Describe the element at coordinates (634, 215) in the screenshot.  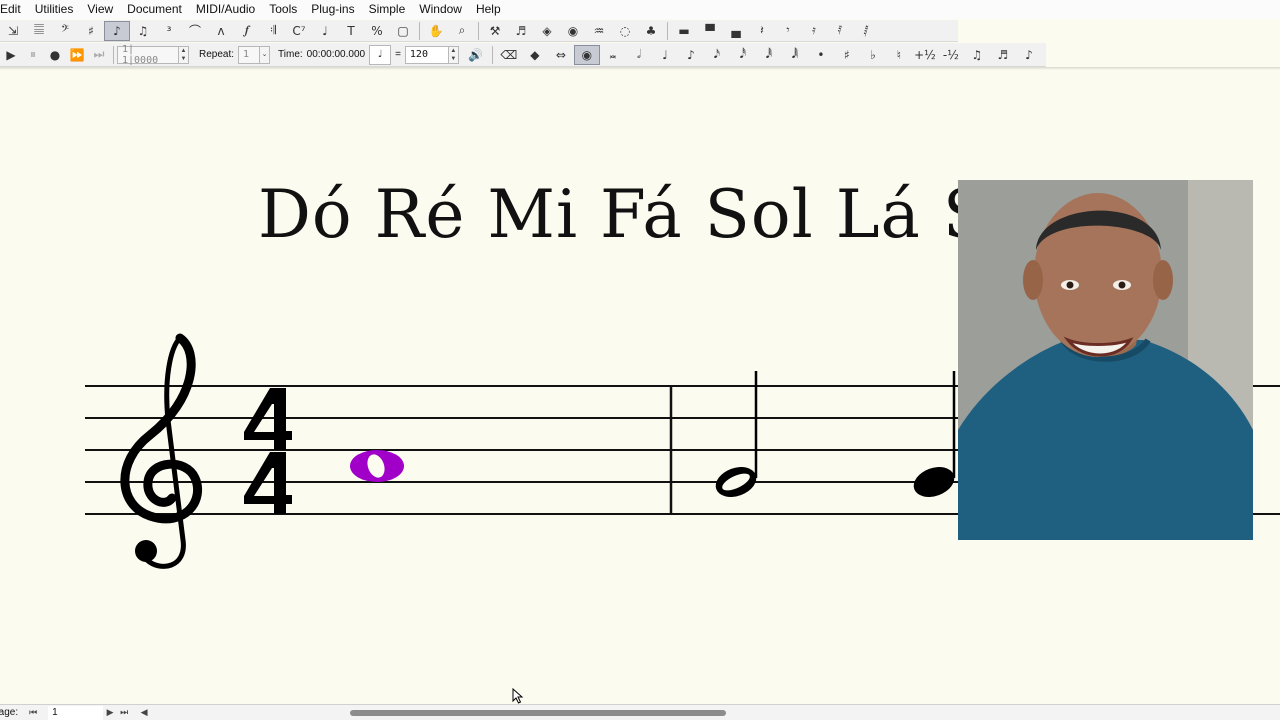
I see `score-title: Dó Ré Mi Fá Sol Lá Si` at that location.